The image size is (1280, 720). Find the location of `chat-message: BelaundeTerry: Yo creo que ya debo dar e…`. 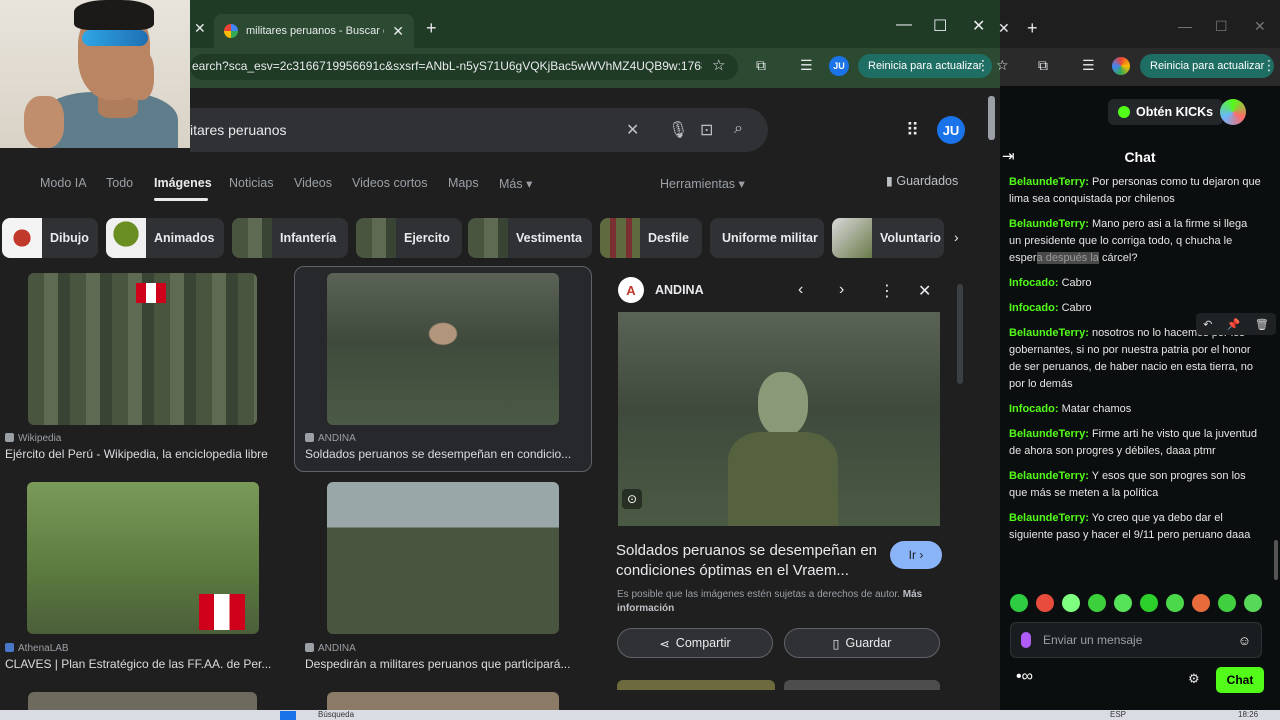

chat-message: BelaundeTerry: Yo creo que ya debo dar e… is located at coordinates (1135, 527).